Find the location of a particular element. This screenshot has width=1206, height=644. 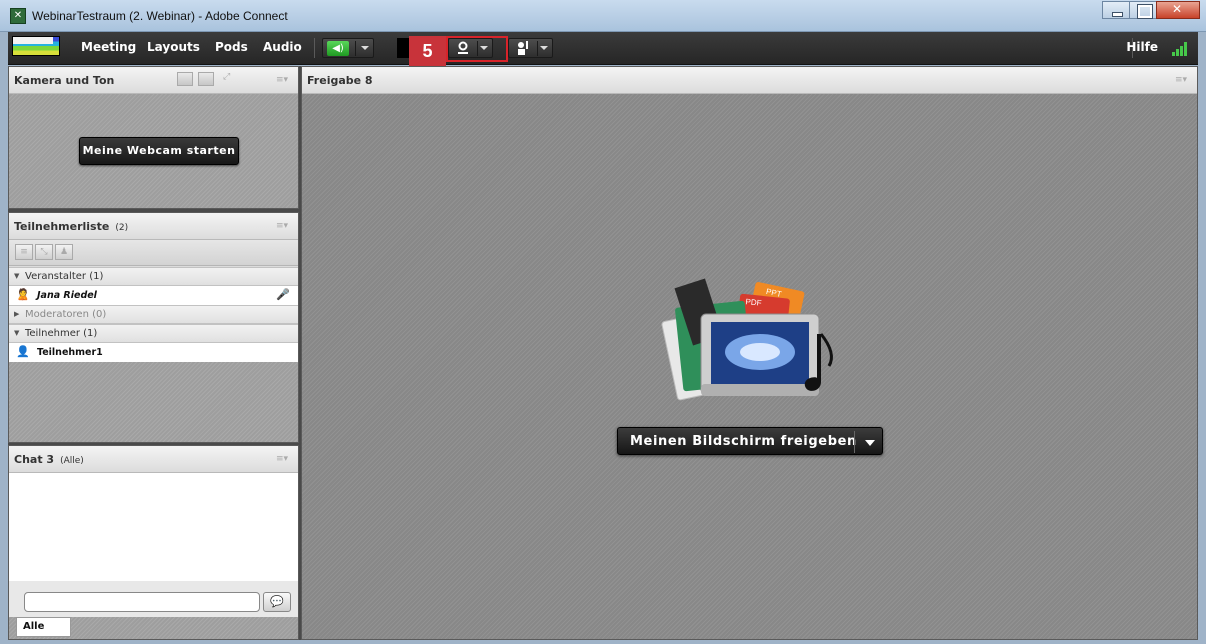

share-content-icon: PPT PDF is located at coordinates (747, 339).